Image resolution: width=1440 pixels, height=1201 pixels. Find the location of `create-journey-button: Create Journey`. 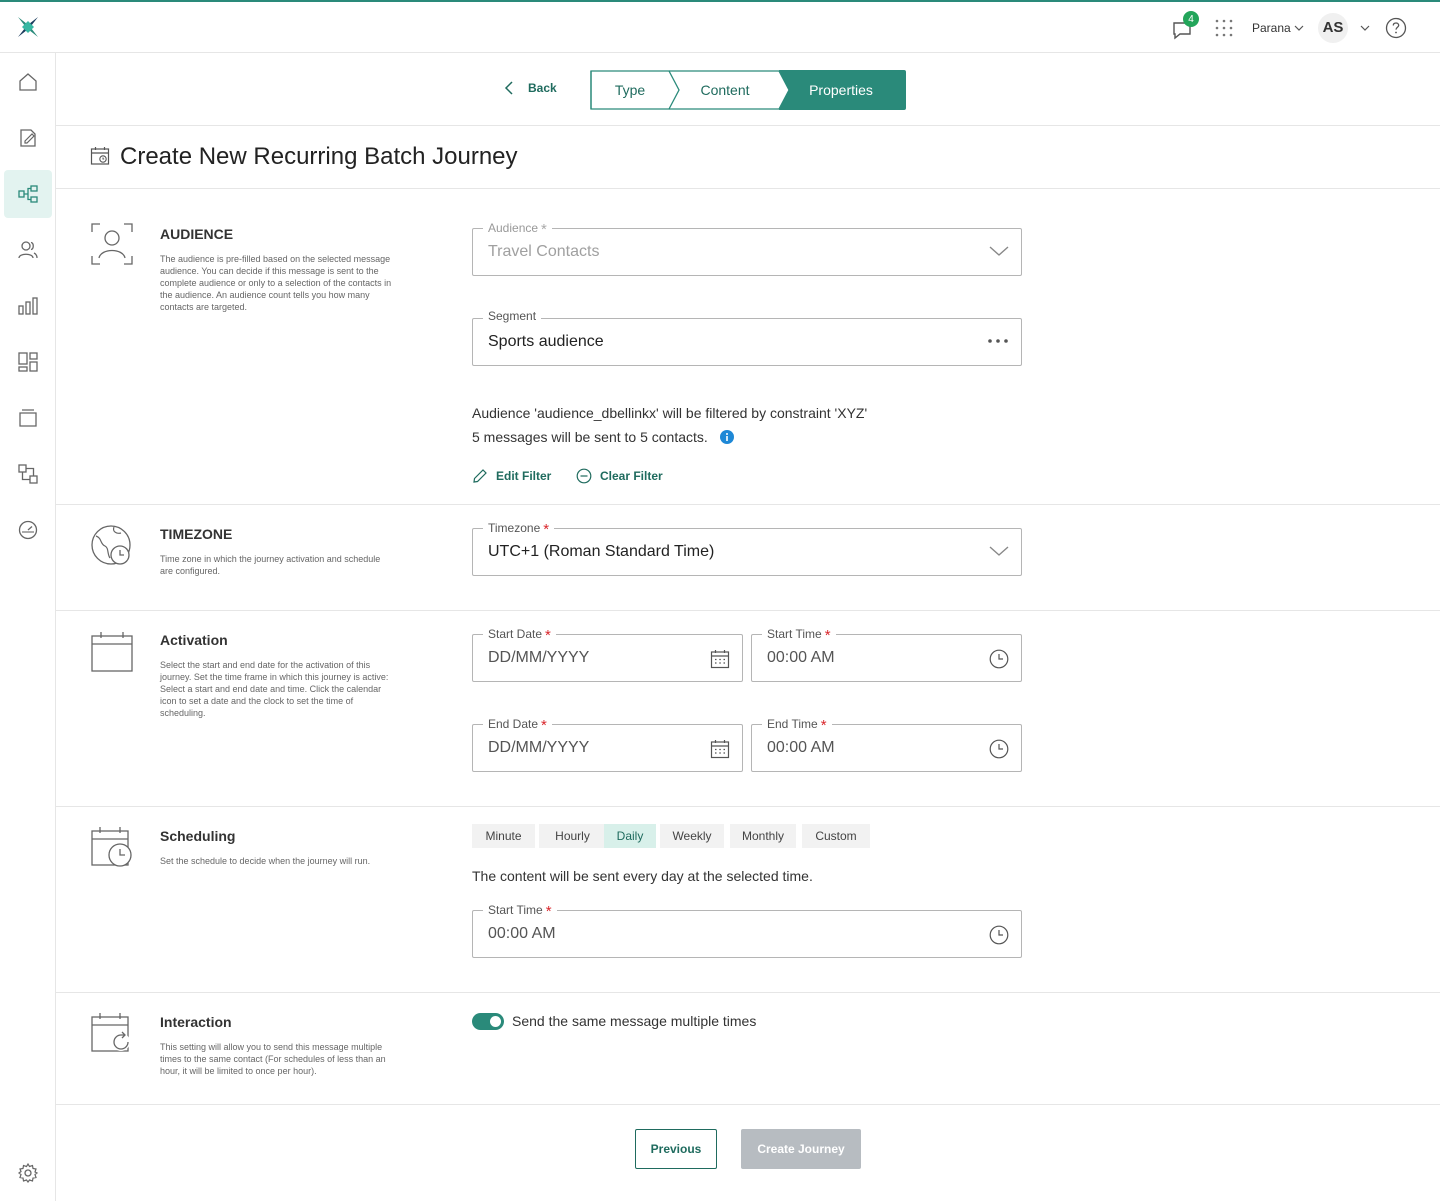

create-journey-button: Create Journey is located at coordinates (801, 1149).